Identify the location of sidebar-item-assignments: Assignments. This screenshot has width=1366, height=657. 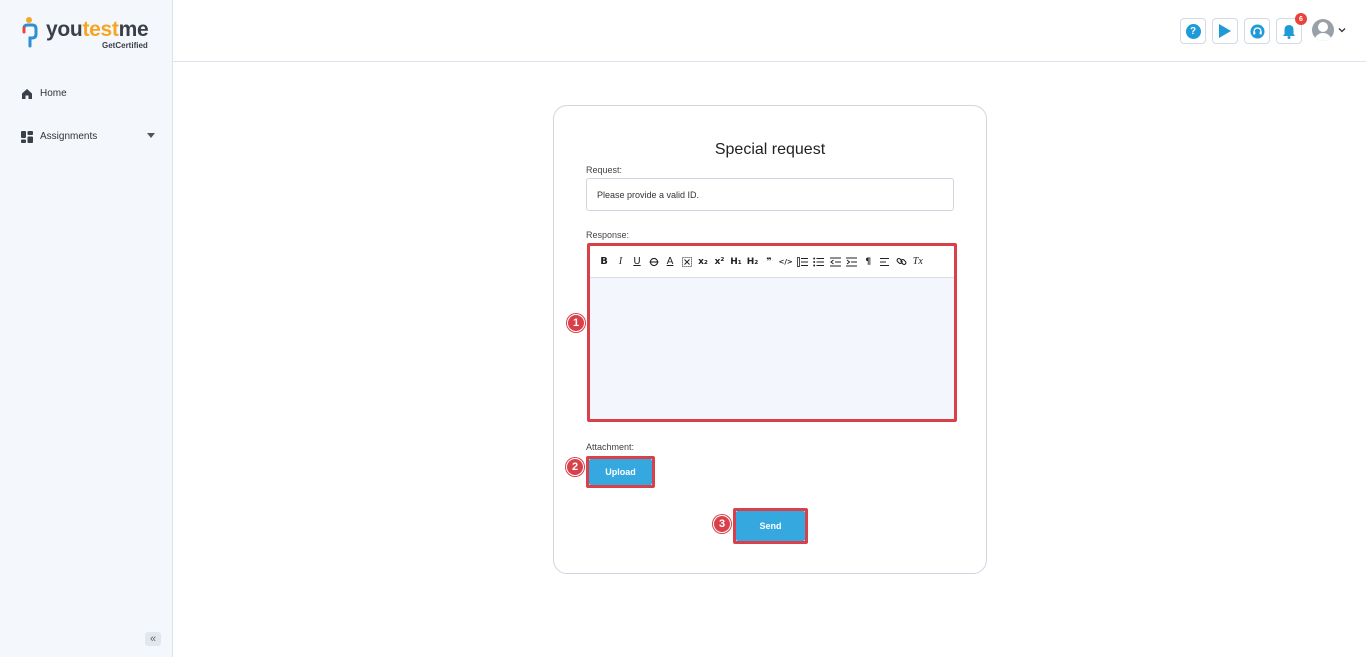
(87, 136).